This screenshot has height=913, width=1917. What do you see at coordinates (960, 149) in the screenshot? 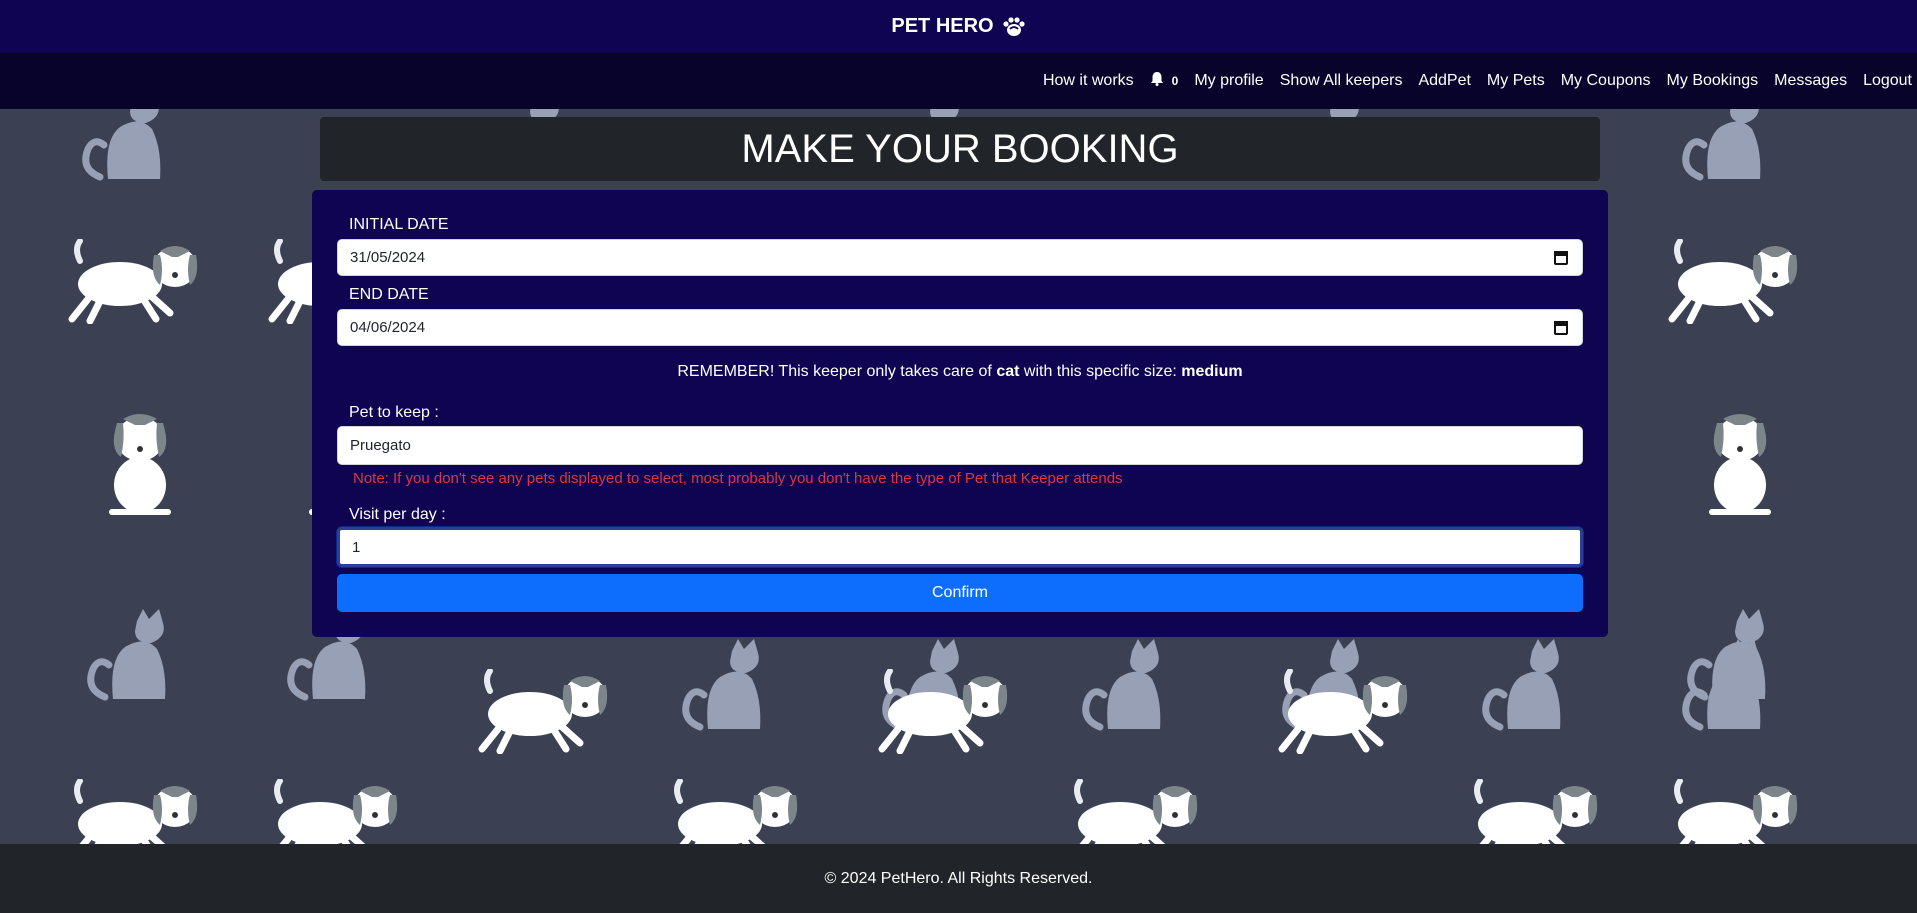
I see `page-title: MAKE YOUR BOOKING` at bounding box center [960, 149].